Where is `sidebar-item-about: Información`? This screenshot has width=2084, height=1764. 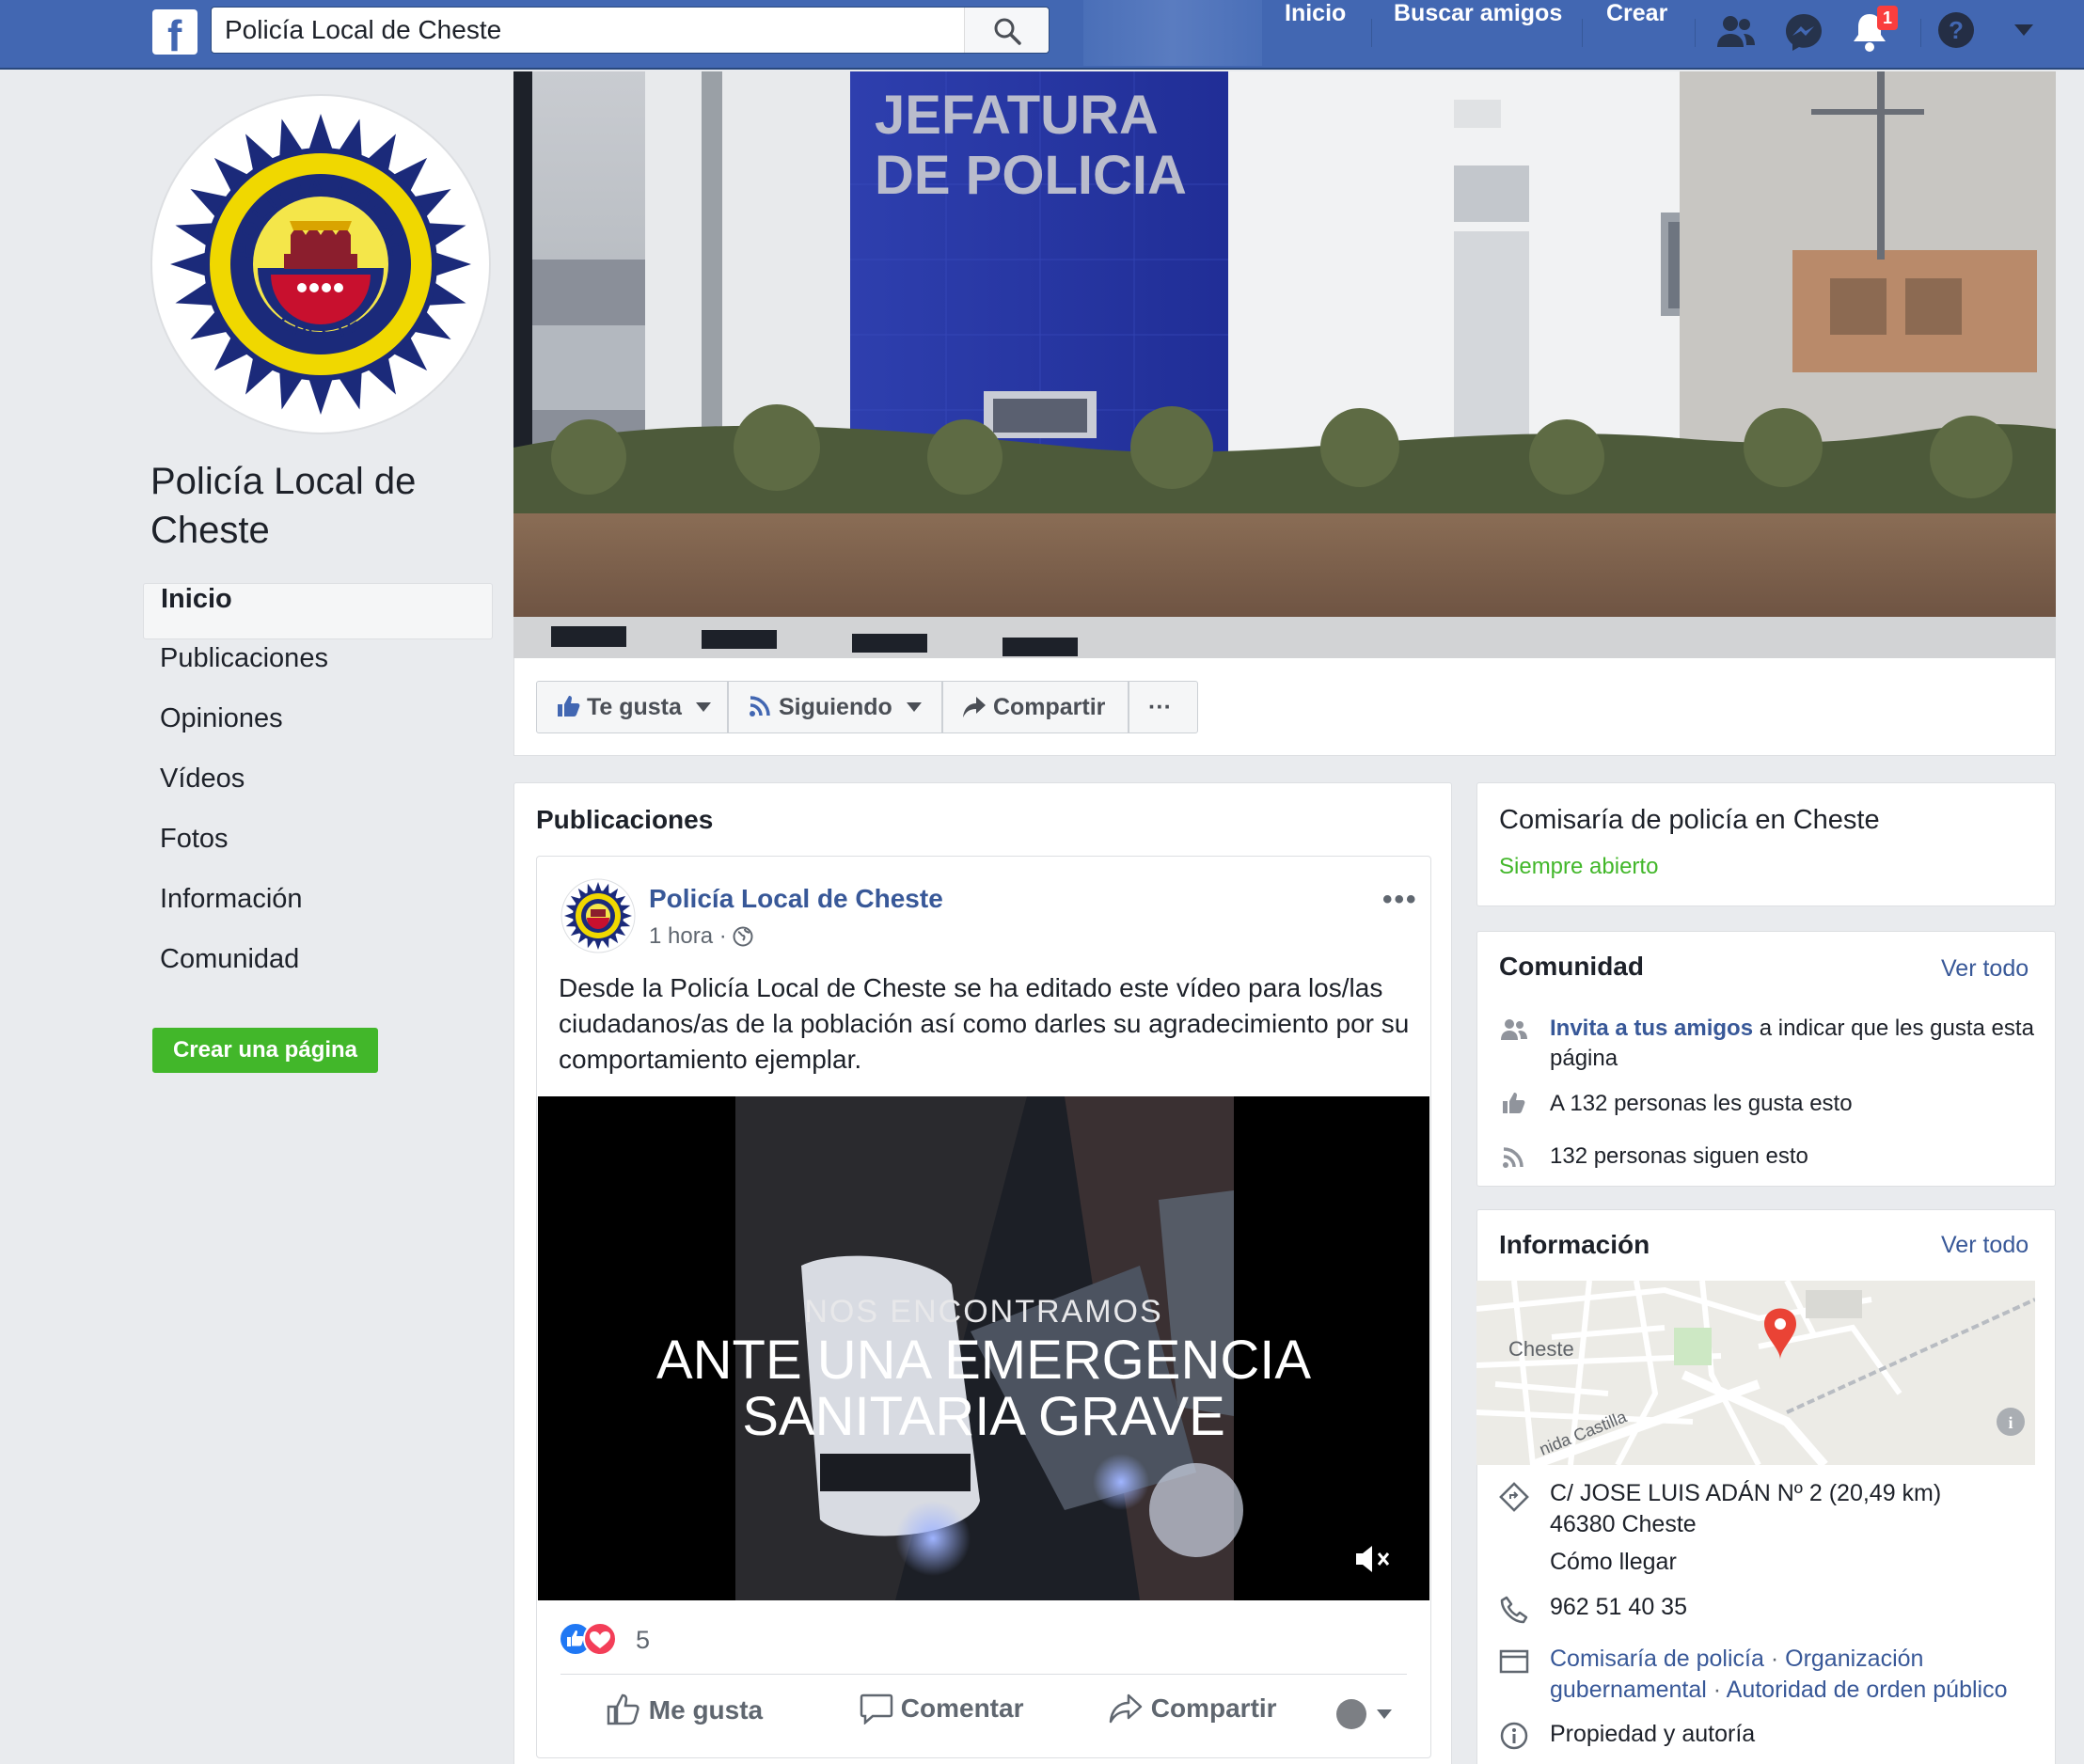
sidebar-item-about: Información is located at coordinates (318, 912).